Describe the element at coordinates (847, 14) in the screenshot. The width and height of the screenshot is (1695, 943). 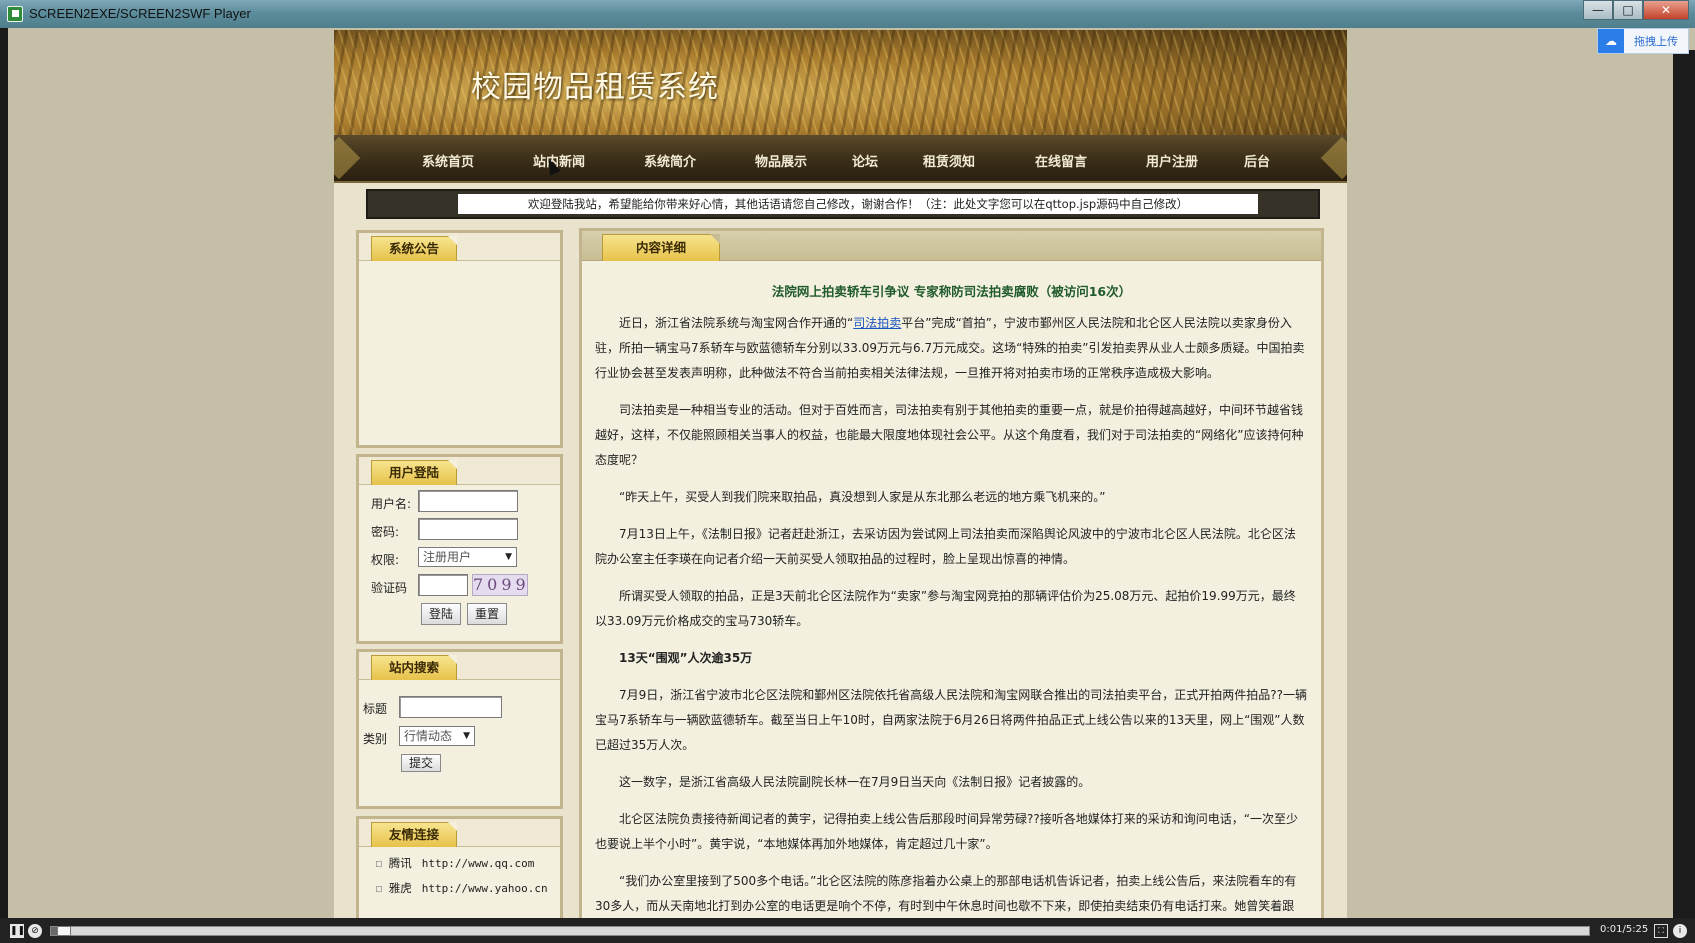
I see `window-titlebar: SCREEN2EXE/SCREEN2SWF Player — □ ✕` at that location.